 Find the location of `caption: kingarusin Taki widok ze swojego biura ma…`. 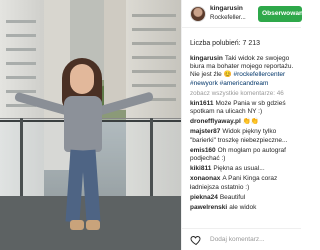

caption: kingarusin Taki widok ze swojego biura ma… is located at coordinates (244, 71).